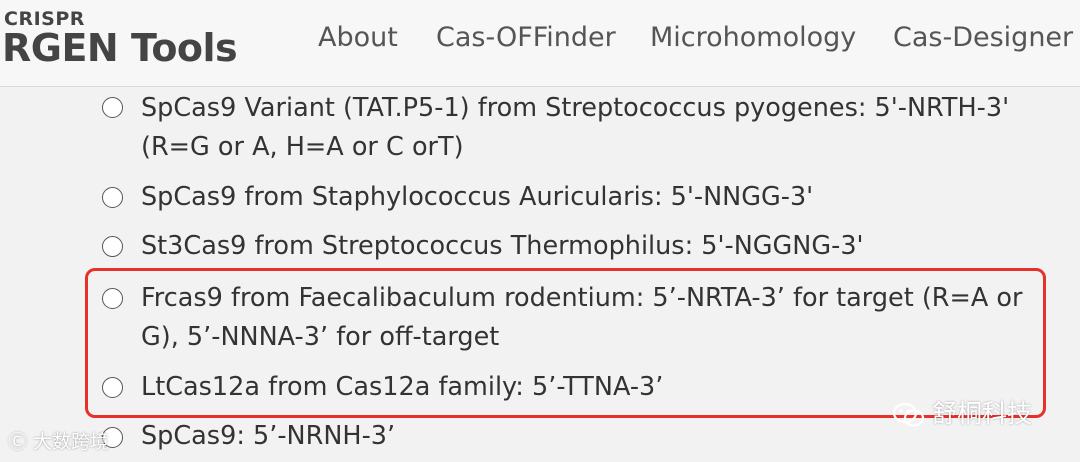 This screenshot has width=1080, height=462. What do you see at coordinates (302, 147) in the screenshot?
I see `option-1-line2: (R=G or A, H=A or C orT)` at bounding box center [302, 147].